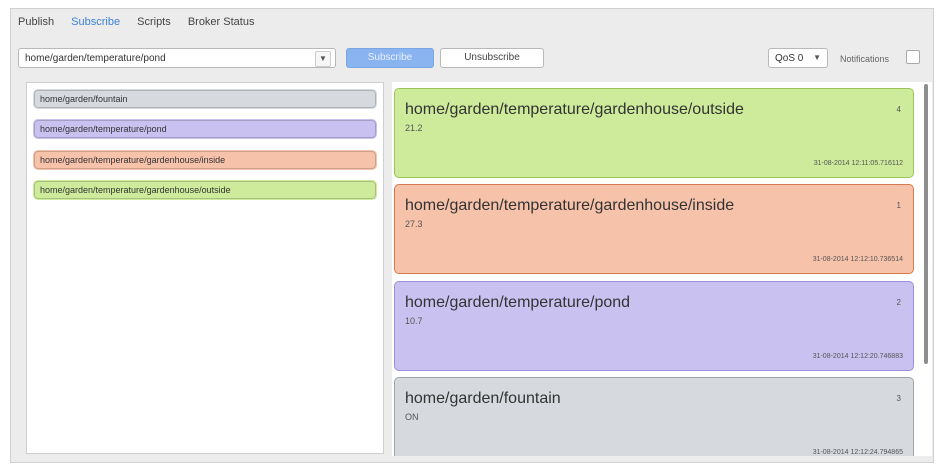 Image resolution: width=944 pixels, height=468 pixels. I want to click on message-topic: home/garden/temperature/pond, so click(518, 302).